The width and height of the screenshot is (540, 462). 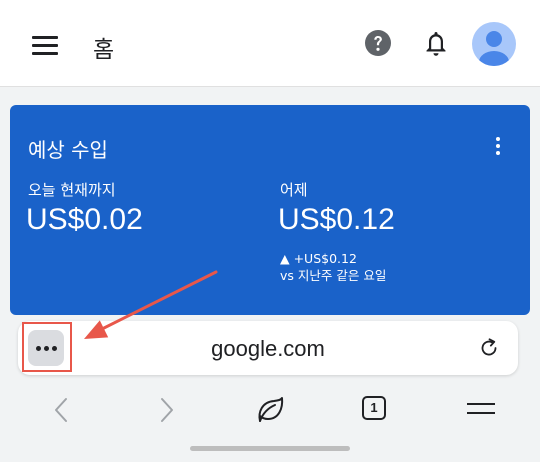 I want to click on menu-icon, so click(x=45, y=46).